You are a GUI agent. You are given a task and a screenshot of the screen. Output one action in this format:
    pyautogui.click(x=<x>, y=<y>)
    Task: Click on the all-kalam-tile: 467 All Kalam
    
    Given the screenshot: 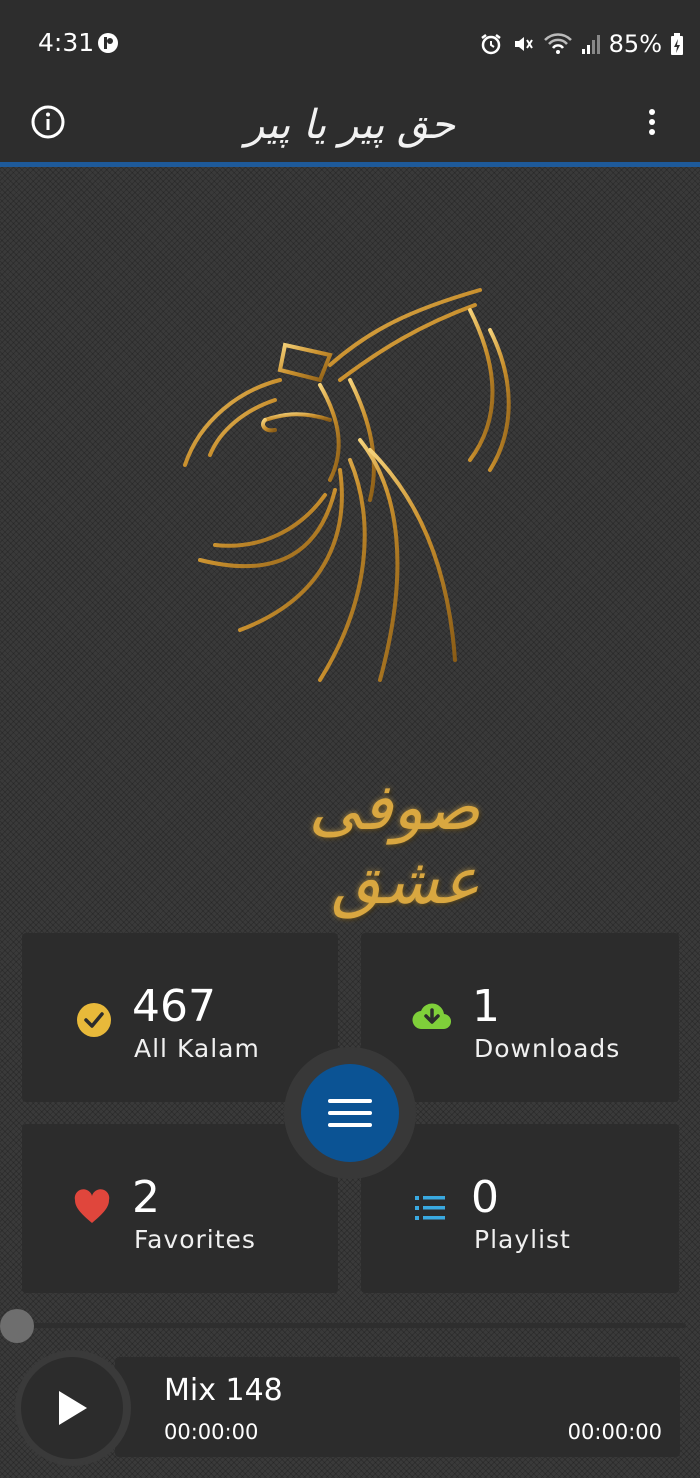 What is the action you would take?
    pyautogui.click(x=180, y=1017)
    